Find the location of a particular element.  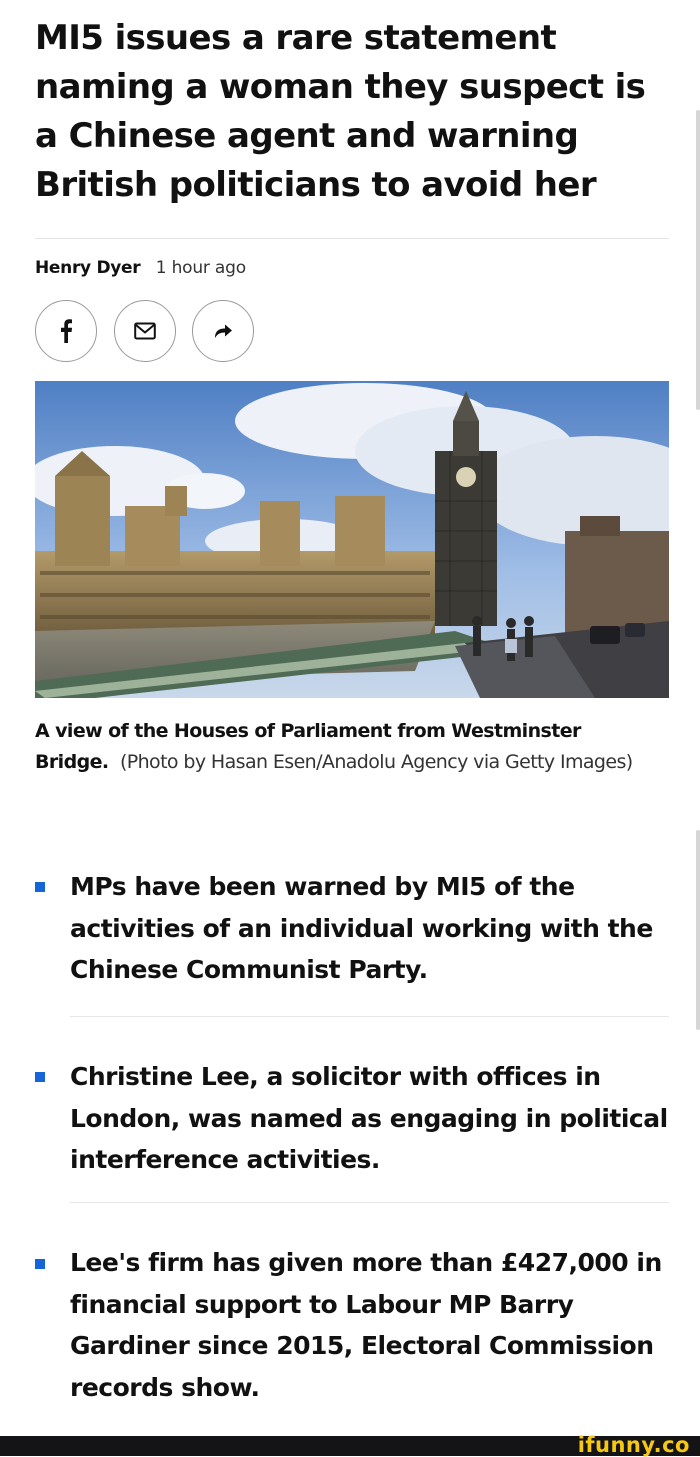

timestamp: 1 hour ago is located at coordinates (200, 268).